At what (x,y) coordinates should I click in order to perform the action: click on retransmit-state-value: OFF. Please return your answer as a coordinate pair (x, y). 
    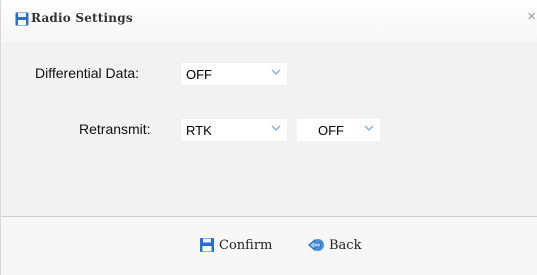
    Looking at the image, I should click on (331, 130).